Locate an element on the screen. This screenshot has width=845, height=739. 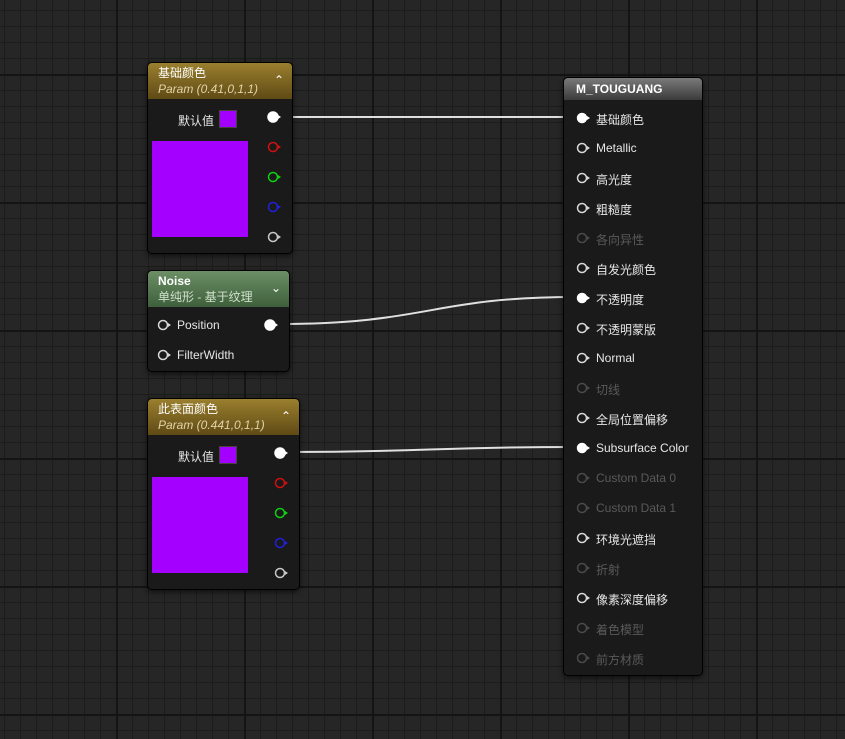
material-input-label: 像素深度偏移 is located at coordinates (632, 600).